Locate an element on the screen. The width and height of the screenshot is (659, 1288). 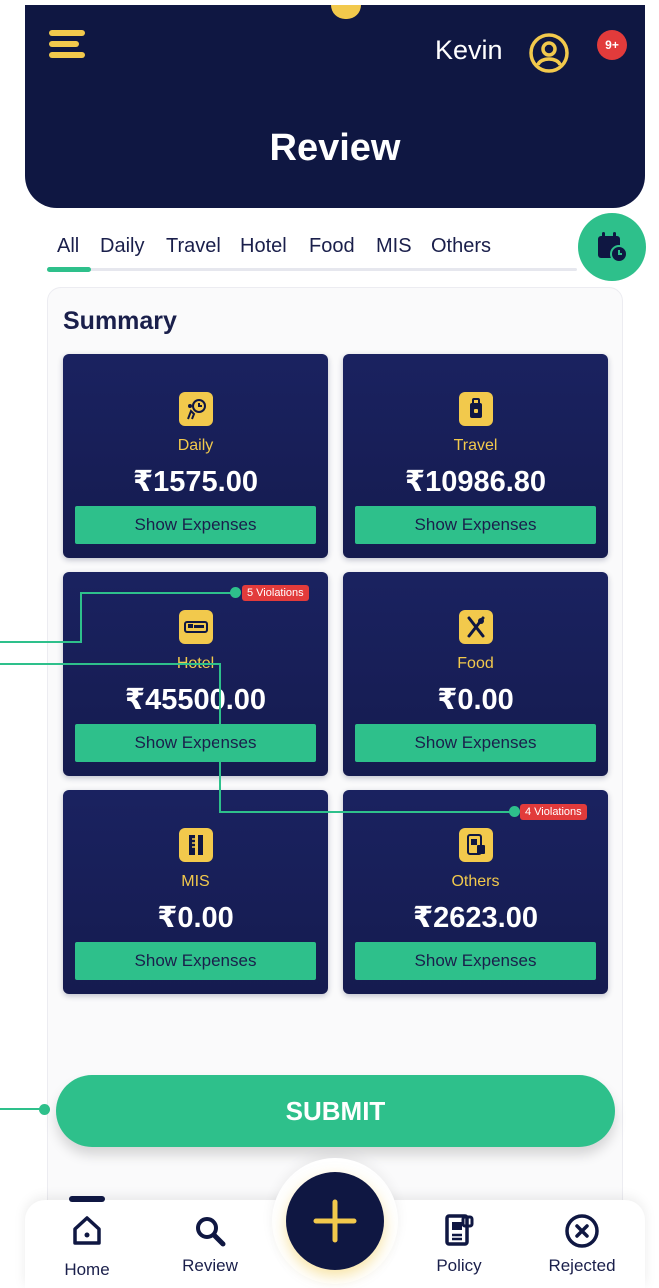
tab-hotel: Hotel is located at coordinates (263, 246).